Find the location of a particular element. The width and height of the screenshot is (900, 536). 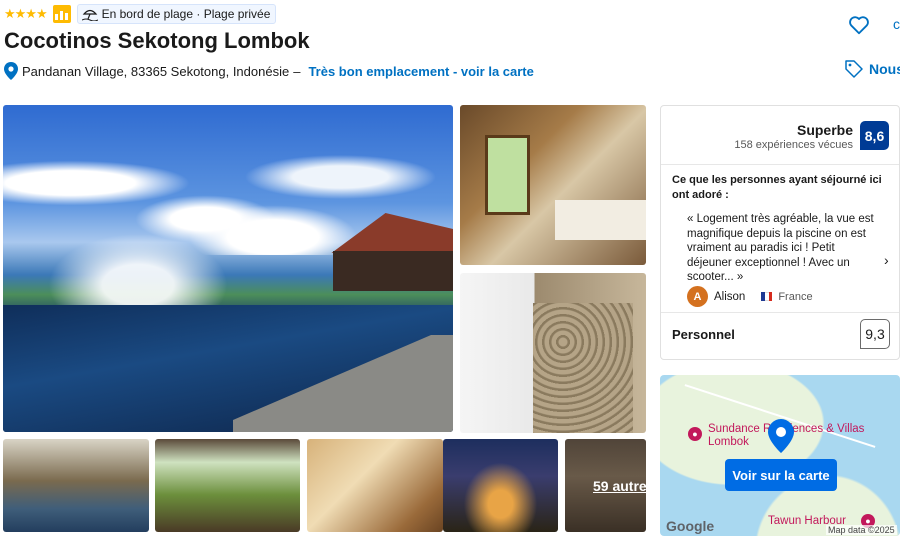

preferred-badge-icon is located at coordinates (61, 14).